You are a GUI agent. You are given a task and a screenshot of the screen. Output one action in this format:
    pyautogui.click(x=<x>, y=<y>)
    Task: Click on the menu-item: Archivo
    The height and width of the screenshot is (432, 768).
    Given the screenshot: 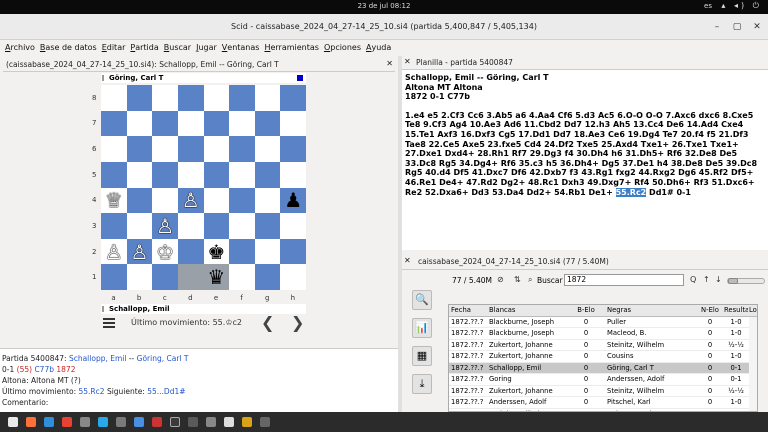 What is the action you would take?
    pyautogui.click(x=20, y=47)
    